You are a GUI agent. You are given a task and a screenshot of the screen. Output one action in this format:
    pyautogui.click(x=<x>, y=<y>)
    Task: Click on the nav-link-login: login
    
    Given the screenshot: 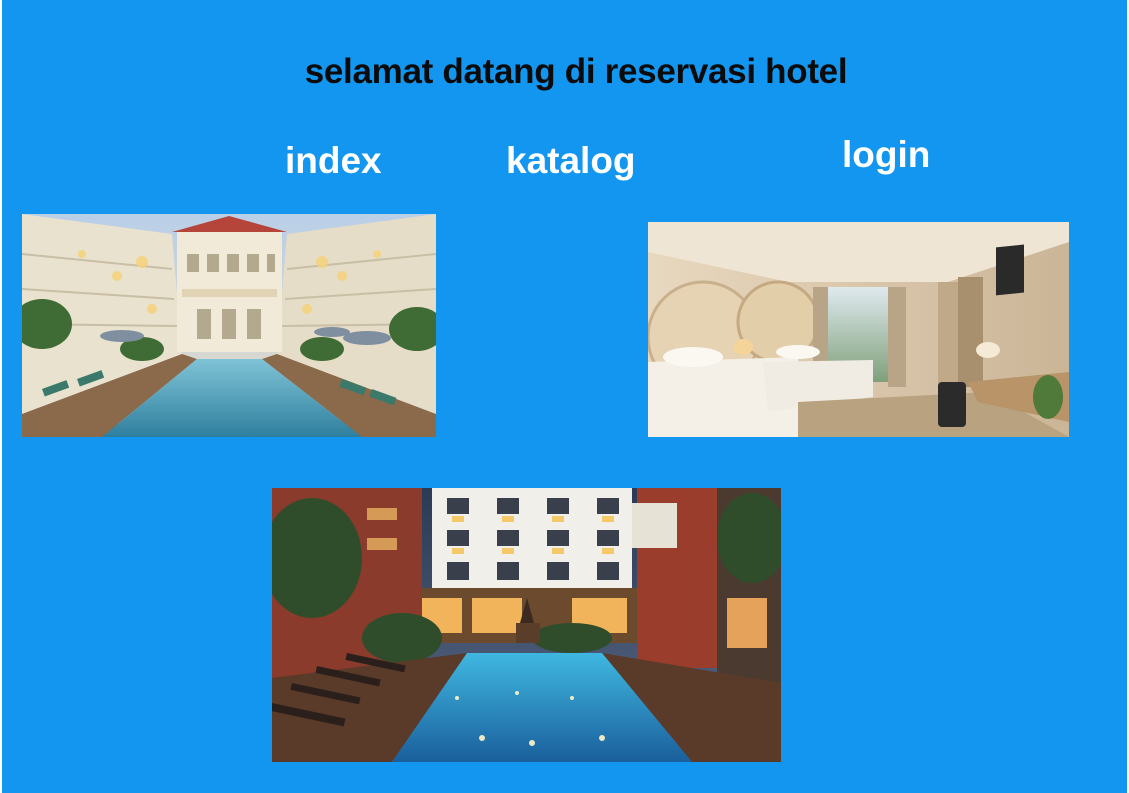 What is the action you would take?
    pyautogui.click(x=886, y=155)
    